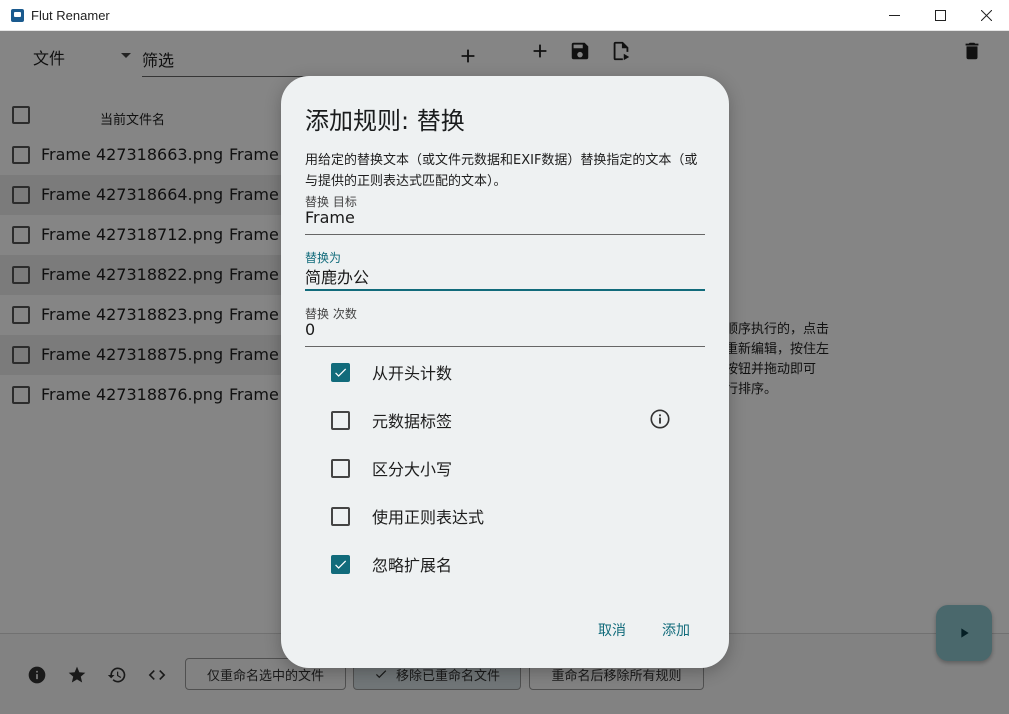 This screenshot has height=714, width=1009. What do you see at coordinates (501, 564) in the screenshot?
I see `ignore-ext-option: 忽略扩展名` at bounding box center [501, 564].